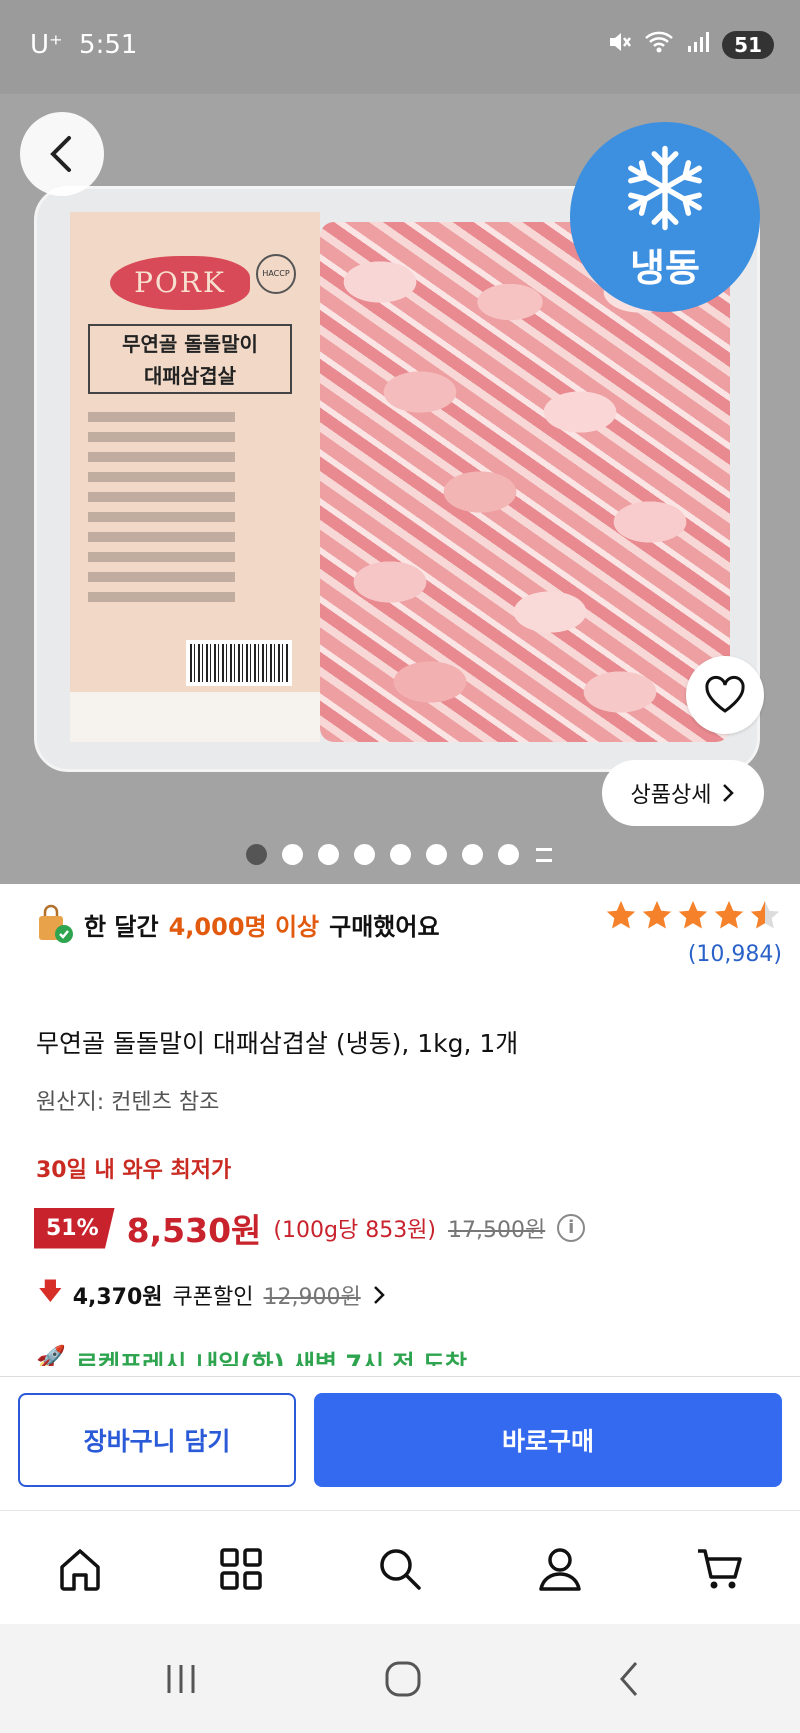 This screenshot has height=1733, width=800. What do you see at coordinates (548, 1440) in the screenshot?
I see `buy-now-button: 바로구매` at bounding box center [548, 1440].